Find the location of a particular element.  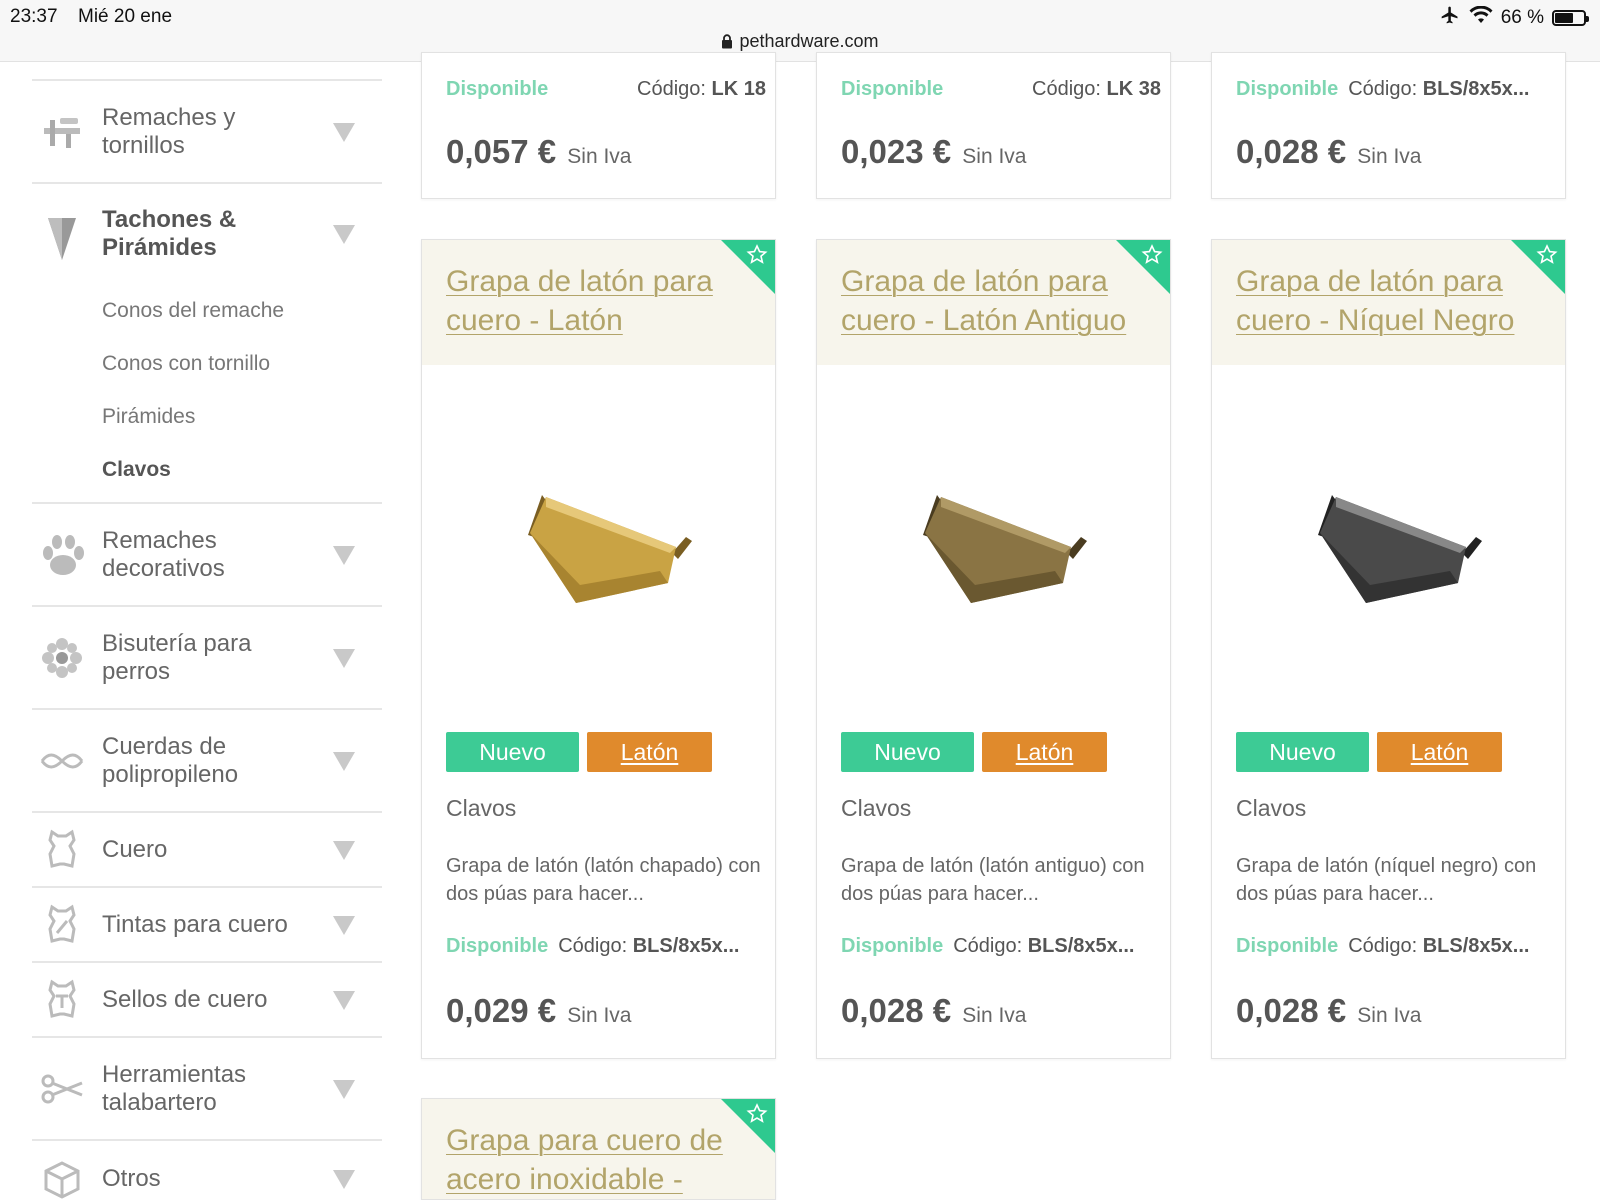

product-card: Disponible Código: LK 38 0,023 € Sin Iva is located at coordinates (993, 125).